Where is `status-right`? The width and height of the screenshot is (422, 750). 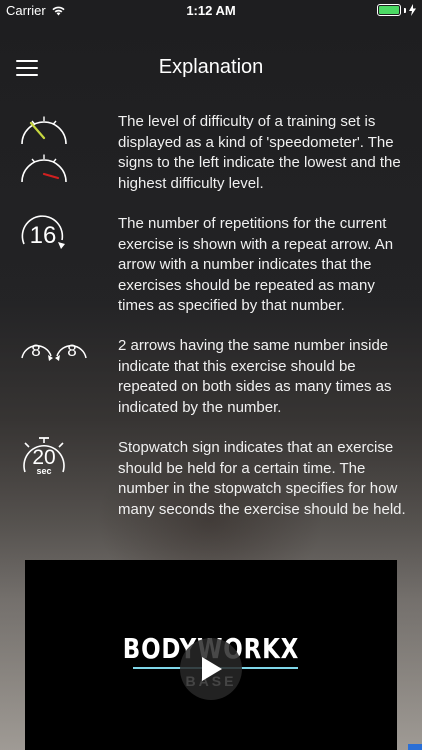 status-right is located at coordinates (396, 10).